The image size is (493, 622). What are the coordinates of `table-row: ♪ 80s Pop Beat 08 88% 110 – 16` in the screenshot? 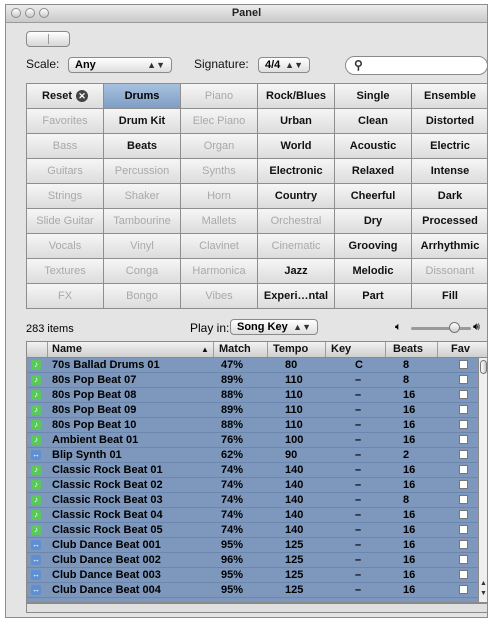 It's located at (253, 395).